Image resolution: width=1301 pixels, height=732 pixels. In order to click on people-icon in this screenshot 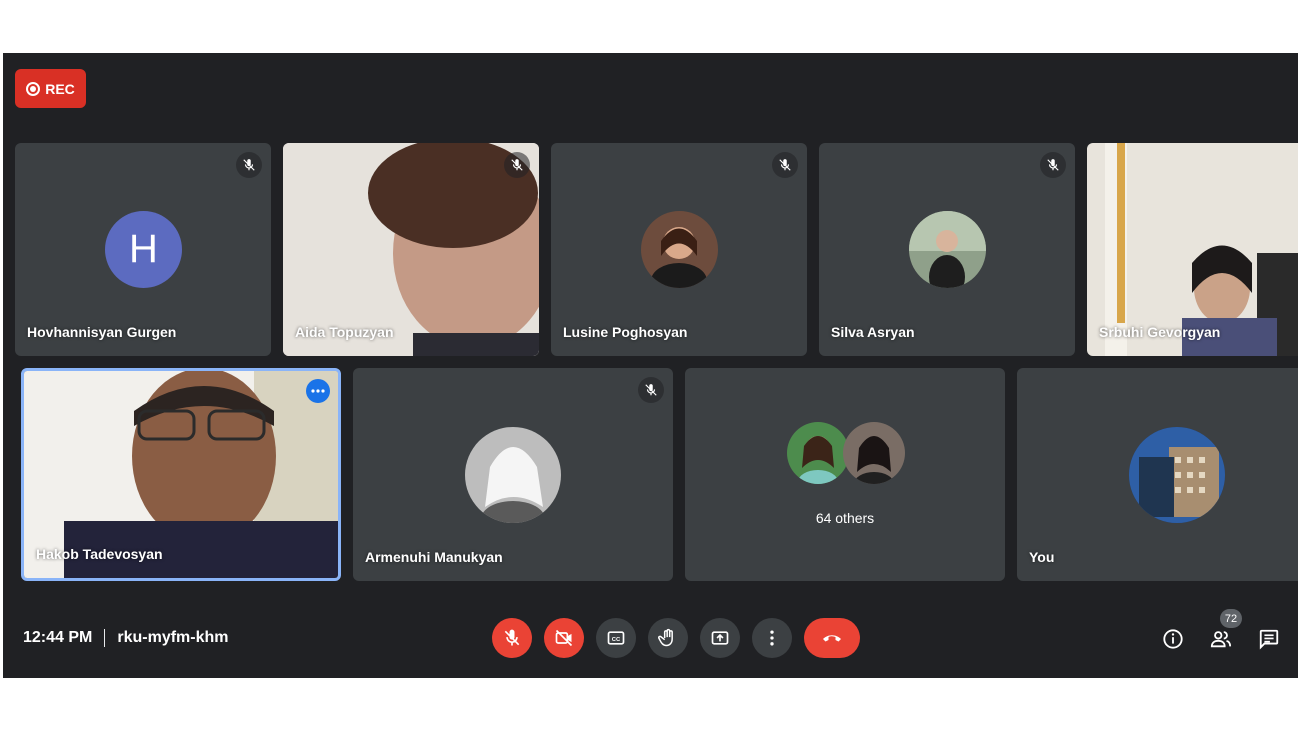, I will do `click(1221, 639)`.